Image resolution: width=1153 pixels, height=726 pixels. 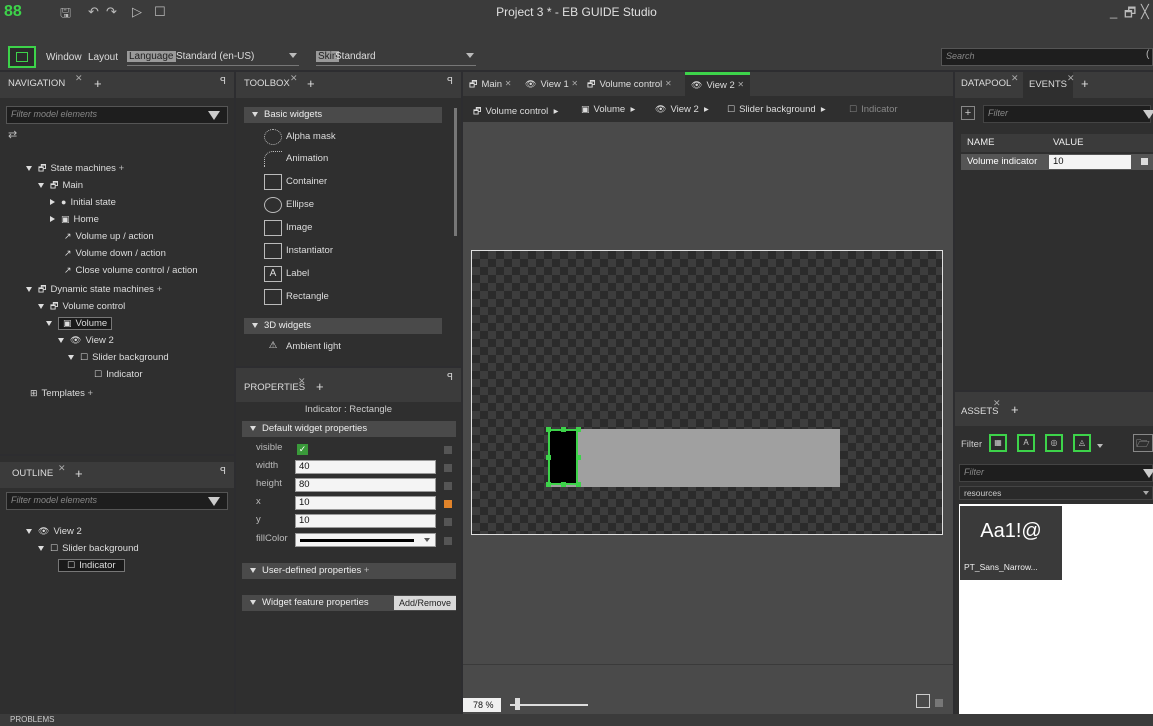 What do you see at coordinates (86, 340) in the screenshot?
I see `tree-item-view-2: 👁 View 2` at bounding box center [86, 340].